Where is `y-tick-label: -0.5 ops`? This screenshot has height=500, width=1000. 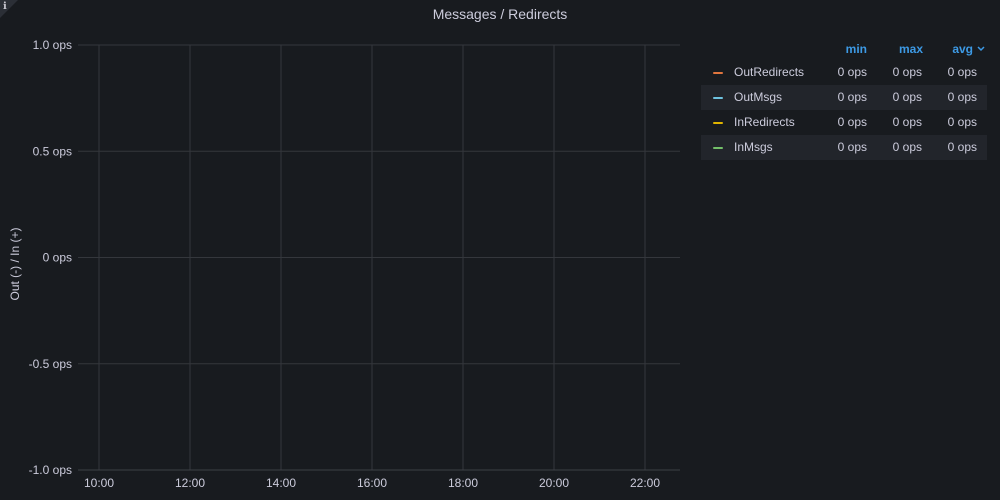
y-tick-label: -0.5 ops is located at coordinates (50, 364).